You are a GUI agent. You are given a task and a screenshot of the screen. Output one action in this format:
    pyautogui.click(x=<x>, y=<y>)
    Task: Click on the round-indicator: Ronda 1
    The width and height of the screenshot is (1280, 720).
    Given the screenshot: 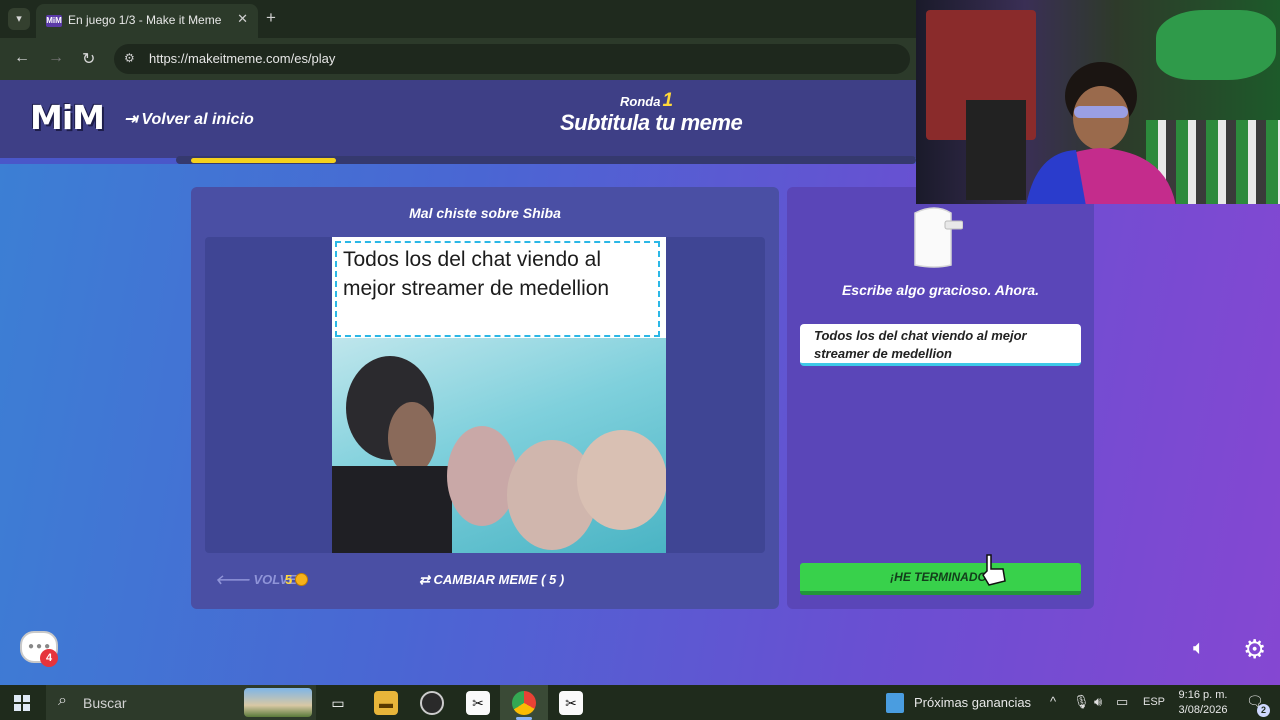 What is the action you would take?
    pyautogui.click(x=646, y=101)
    